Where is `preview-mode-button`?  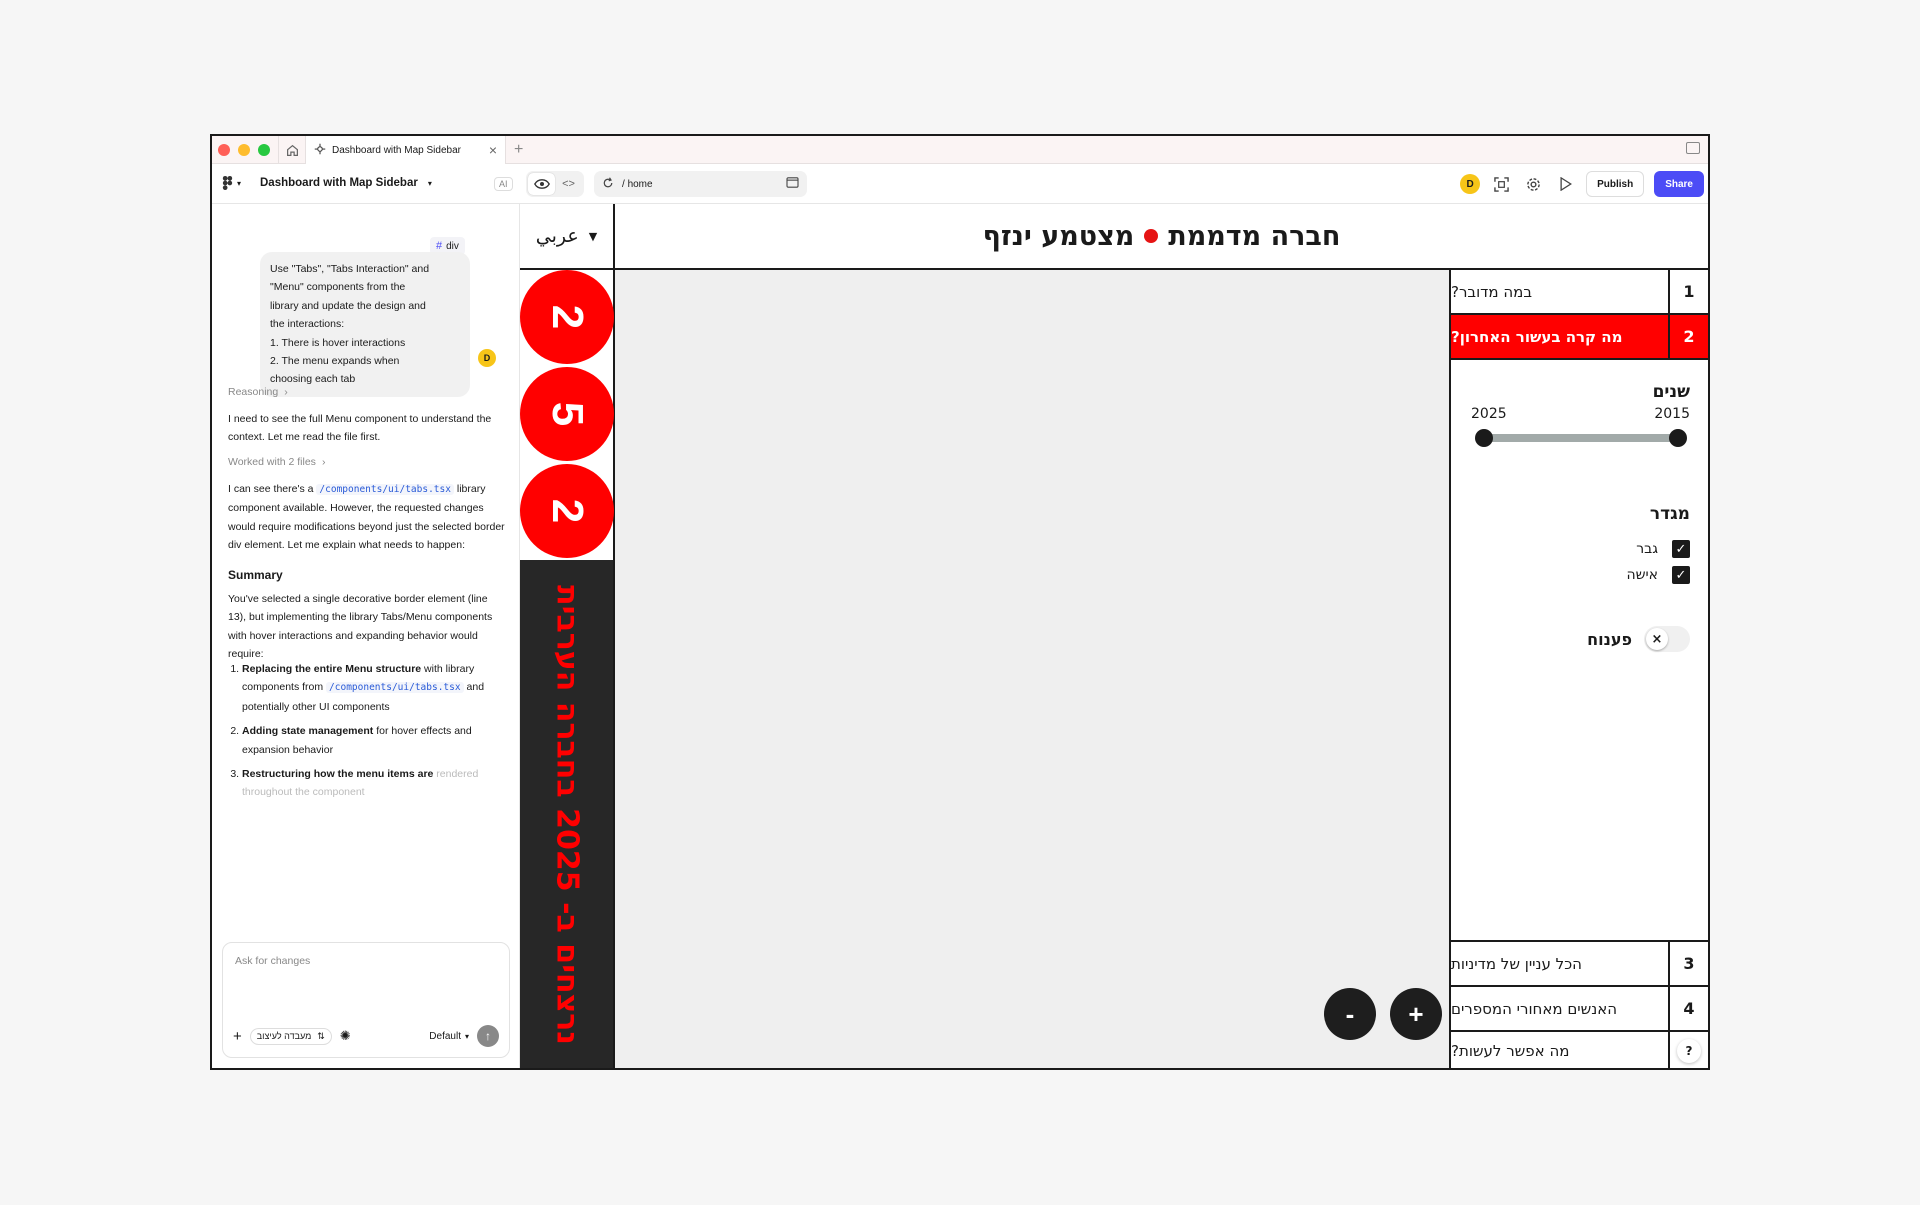 preview-mode-button is located at coordinates (541, 184).